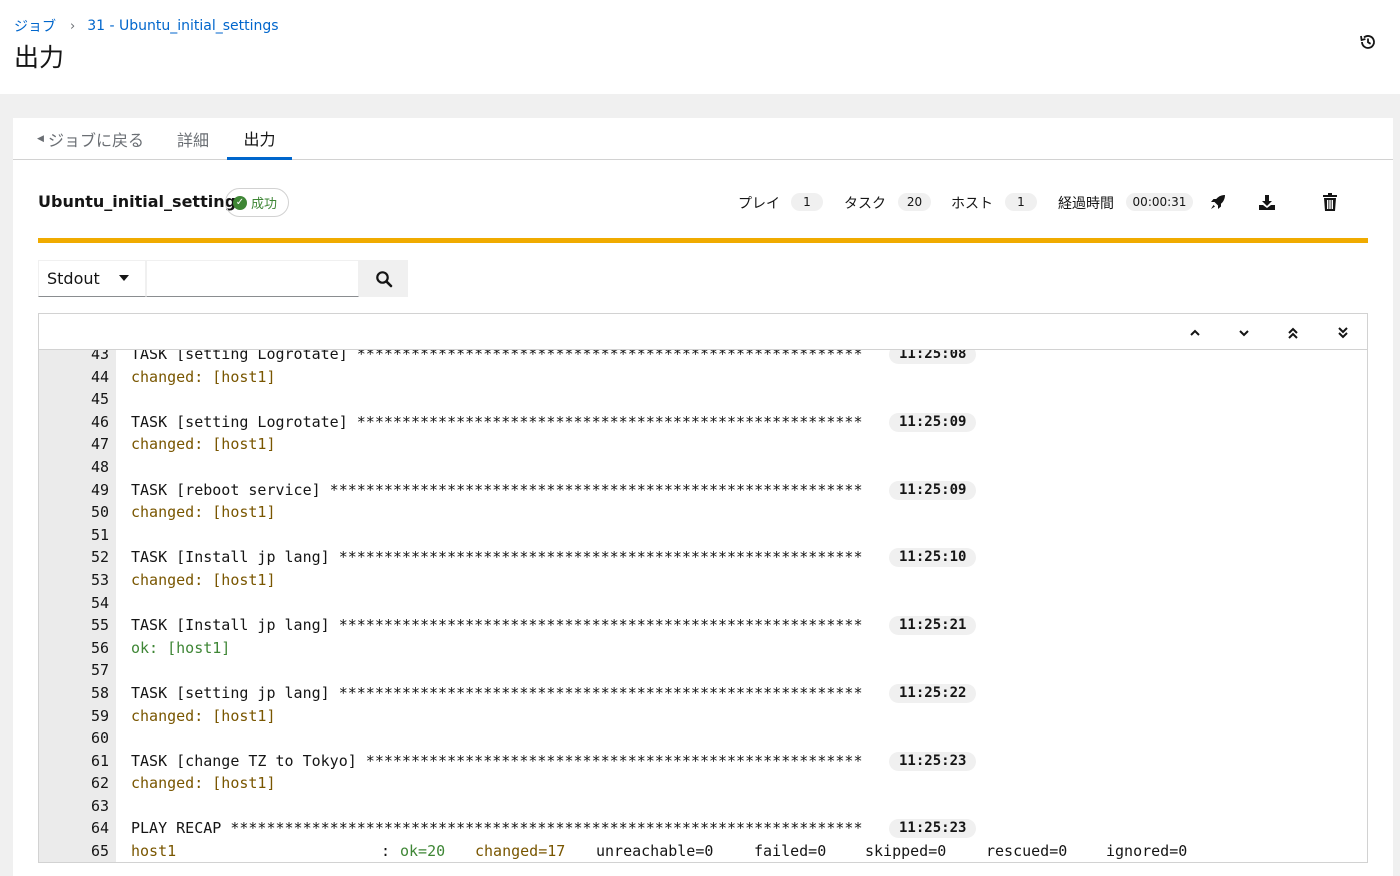 Image resolution: width=1400 pixels, height=876 pixels. What do you see at coordinates (95, 140) in the screenshot?
I see `tab-back-label: ジョブに戻る` at bounding box center [95, 140].